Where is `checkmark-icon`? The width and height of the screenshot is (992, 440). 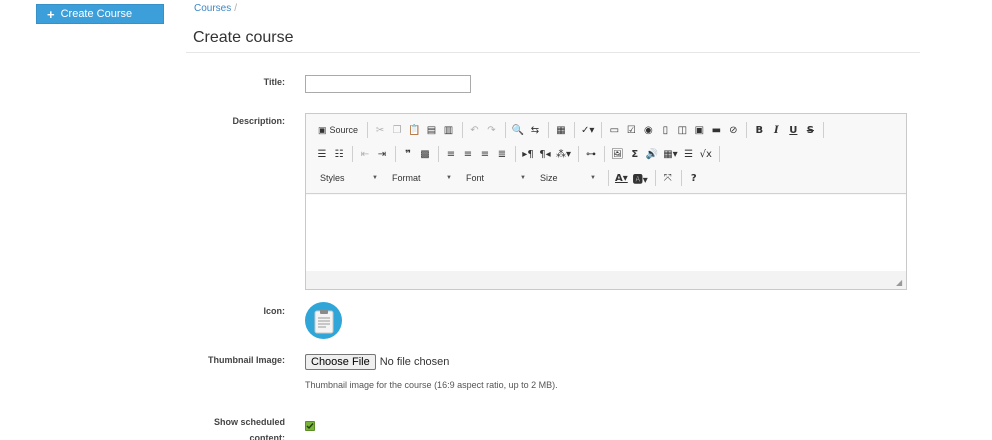 checkmark-icon is located at coordinates (310, 426).